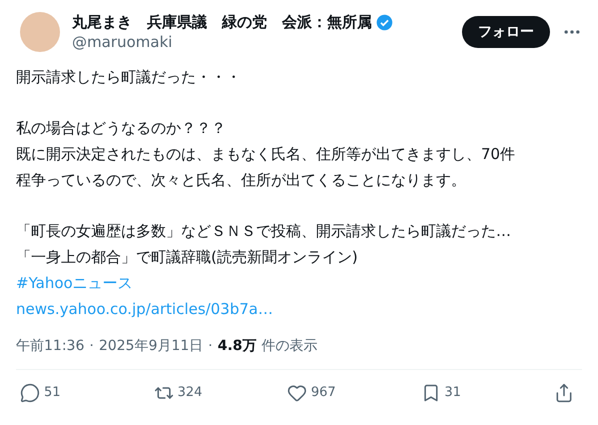  What do you see at coordinates (465, 392) in the screenshot?
I see `bookmark-button: 31` at bounding box center [465, 392].